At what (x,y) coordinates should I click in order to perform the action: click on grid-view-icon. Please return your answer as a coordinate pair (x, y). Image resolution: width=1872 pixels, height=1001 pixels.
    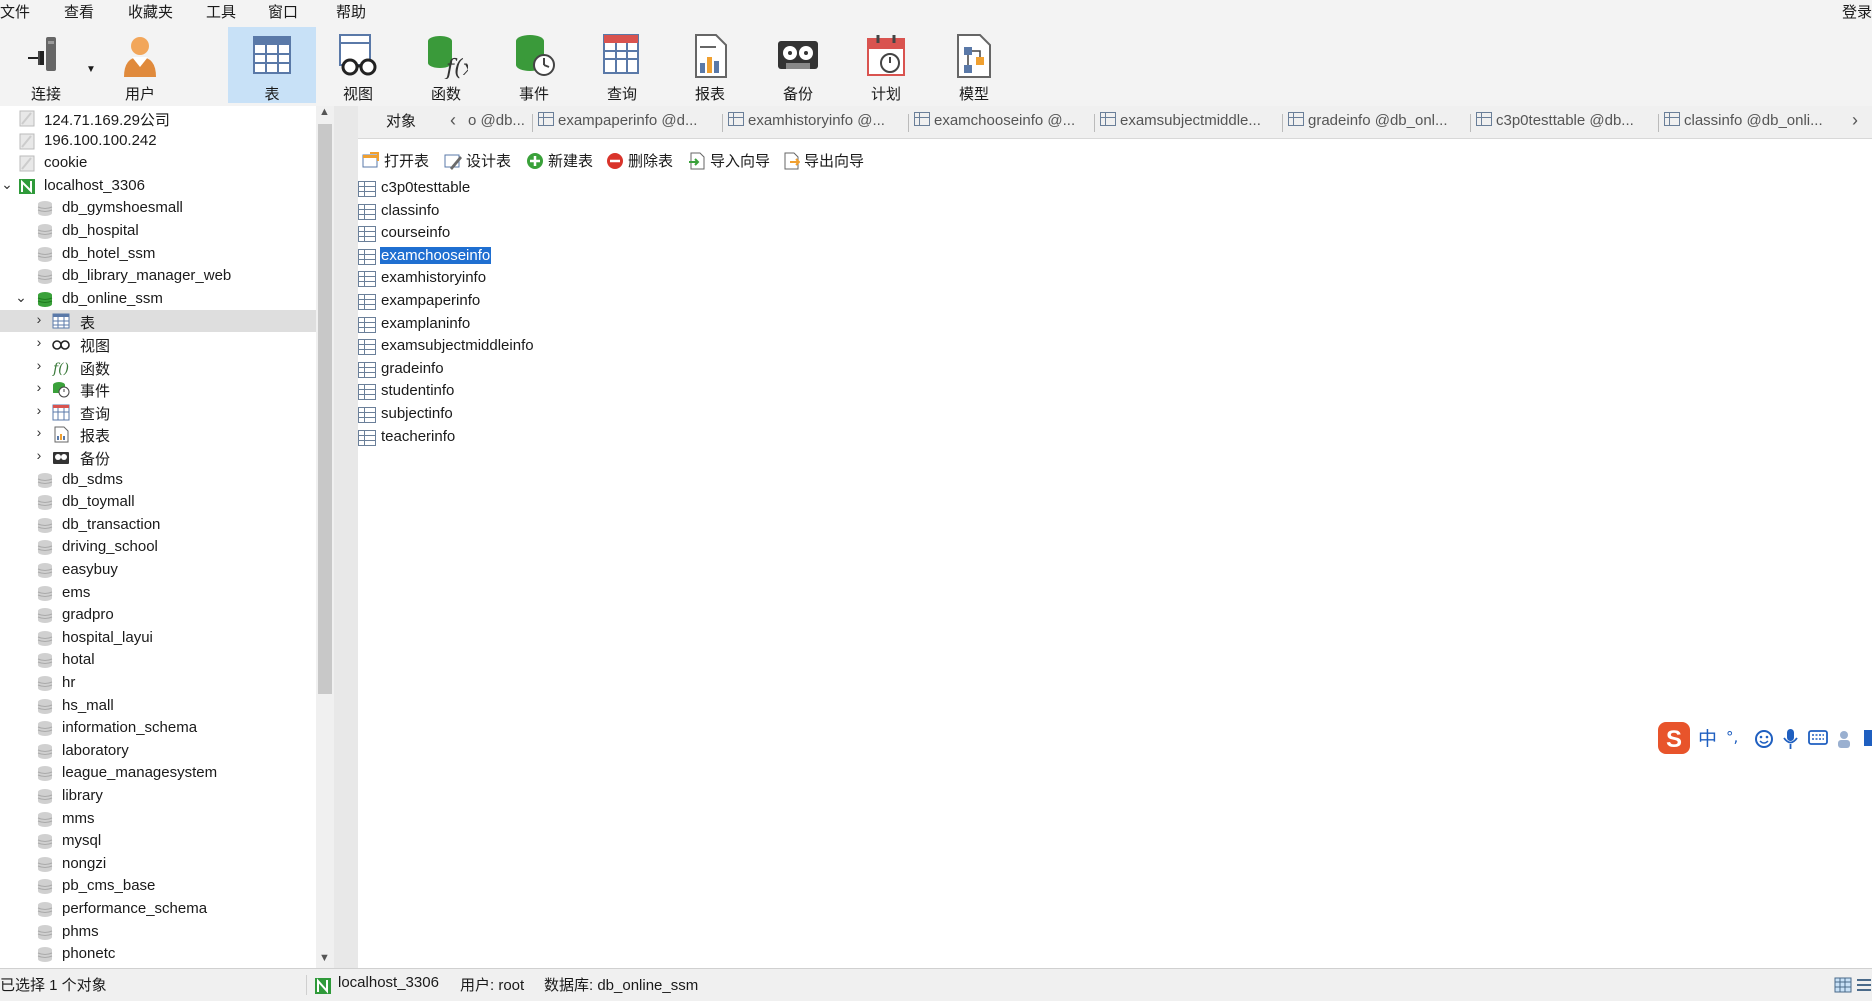
    Looking at the image, I should click on (1843, 985).